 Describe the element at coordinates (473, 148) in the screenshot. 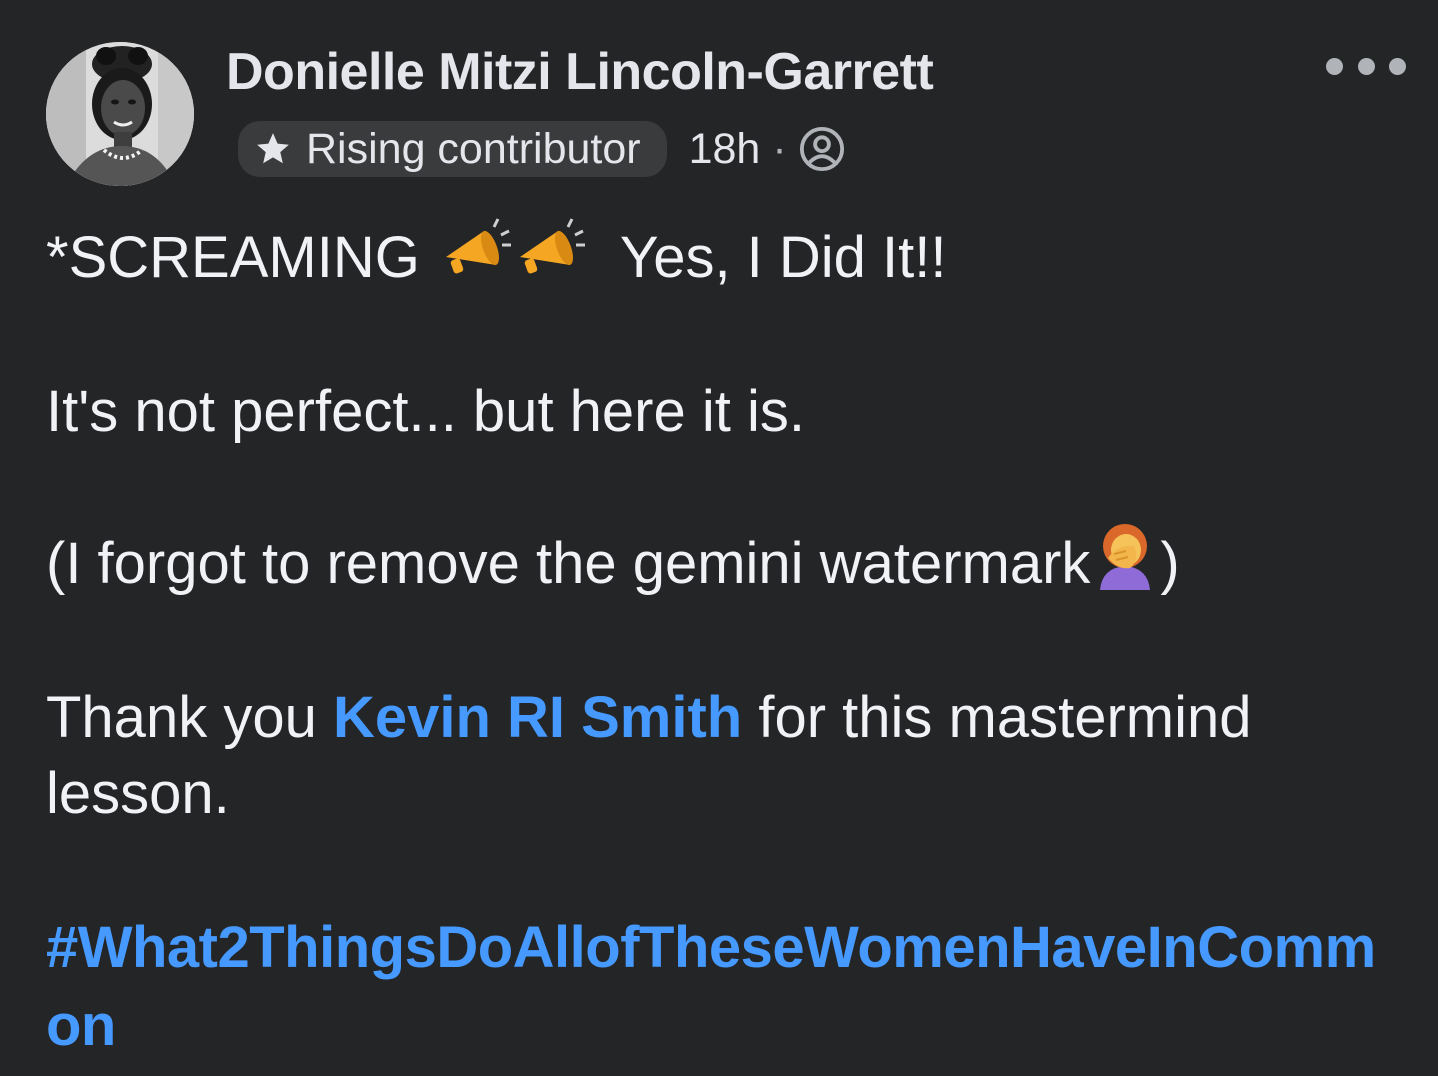

I see `badge-label: Rising contributor` at that location.